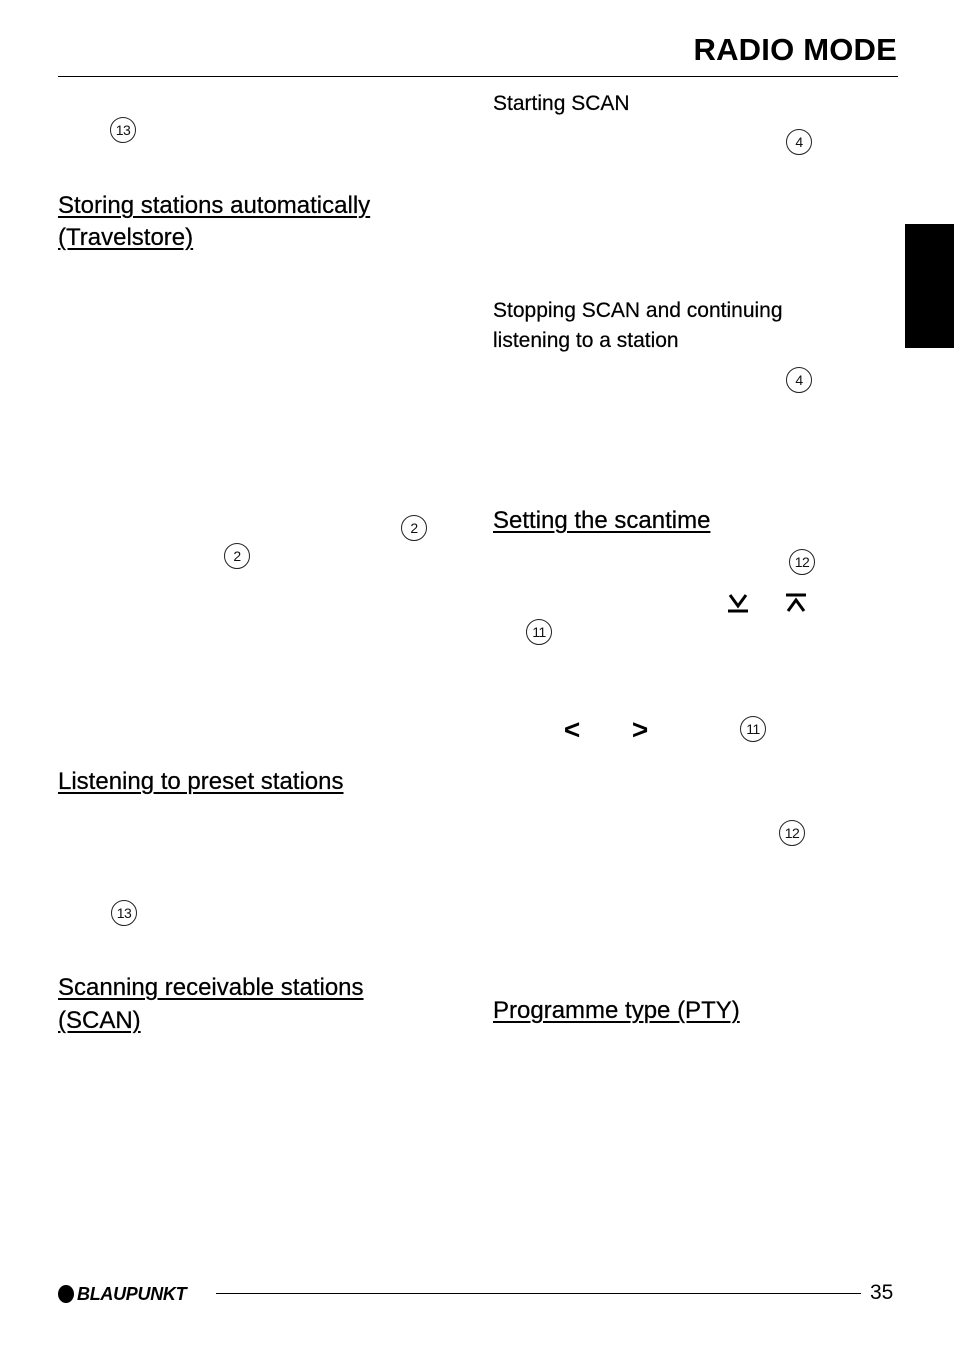 The height and width of the screenshot is (1349, 954). I want to click on right-arrow-key-icon: >, so click(640, 729).